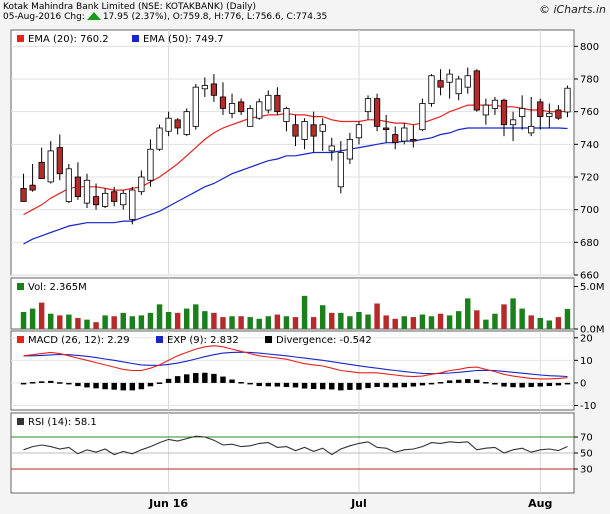 The image size is (610, 514). Describe the element at coordinates (589, 47) in the screenshot. I see `price-tick-label: 800` at that location.